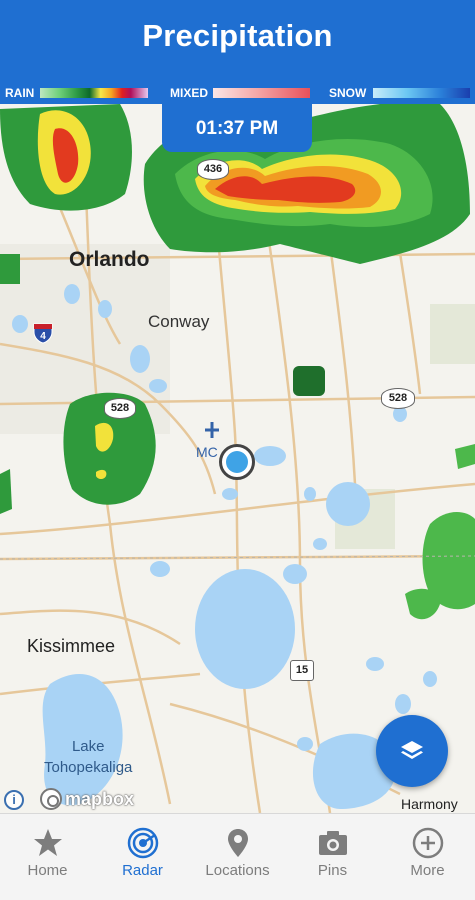 Image resolution: width=475 pixels, height=900 pixels. I want to click on layers-icon, so click(412, 750).